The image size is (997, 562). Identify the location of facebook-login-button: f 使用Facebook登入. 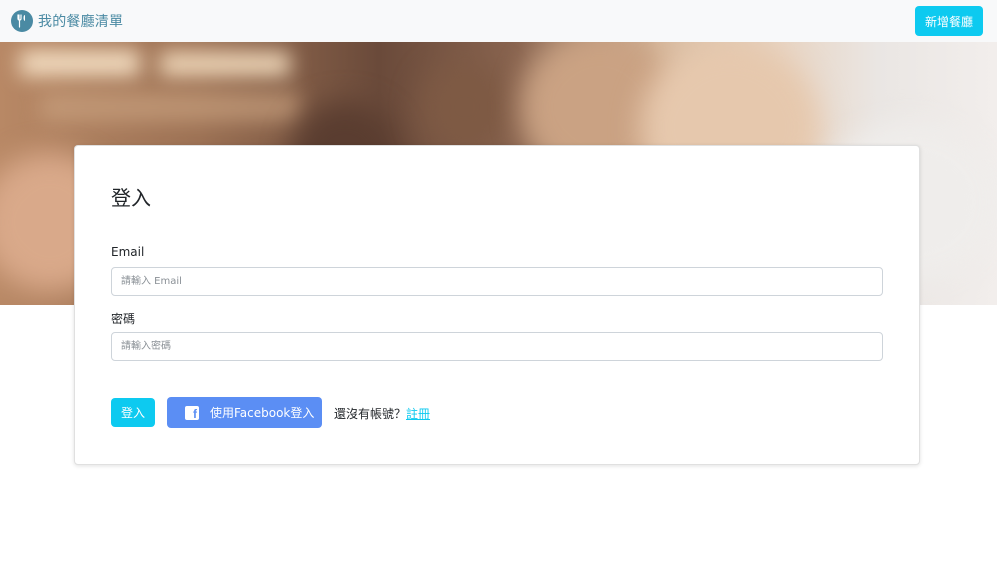
(244, 412).